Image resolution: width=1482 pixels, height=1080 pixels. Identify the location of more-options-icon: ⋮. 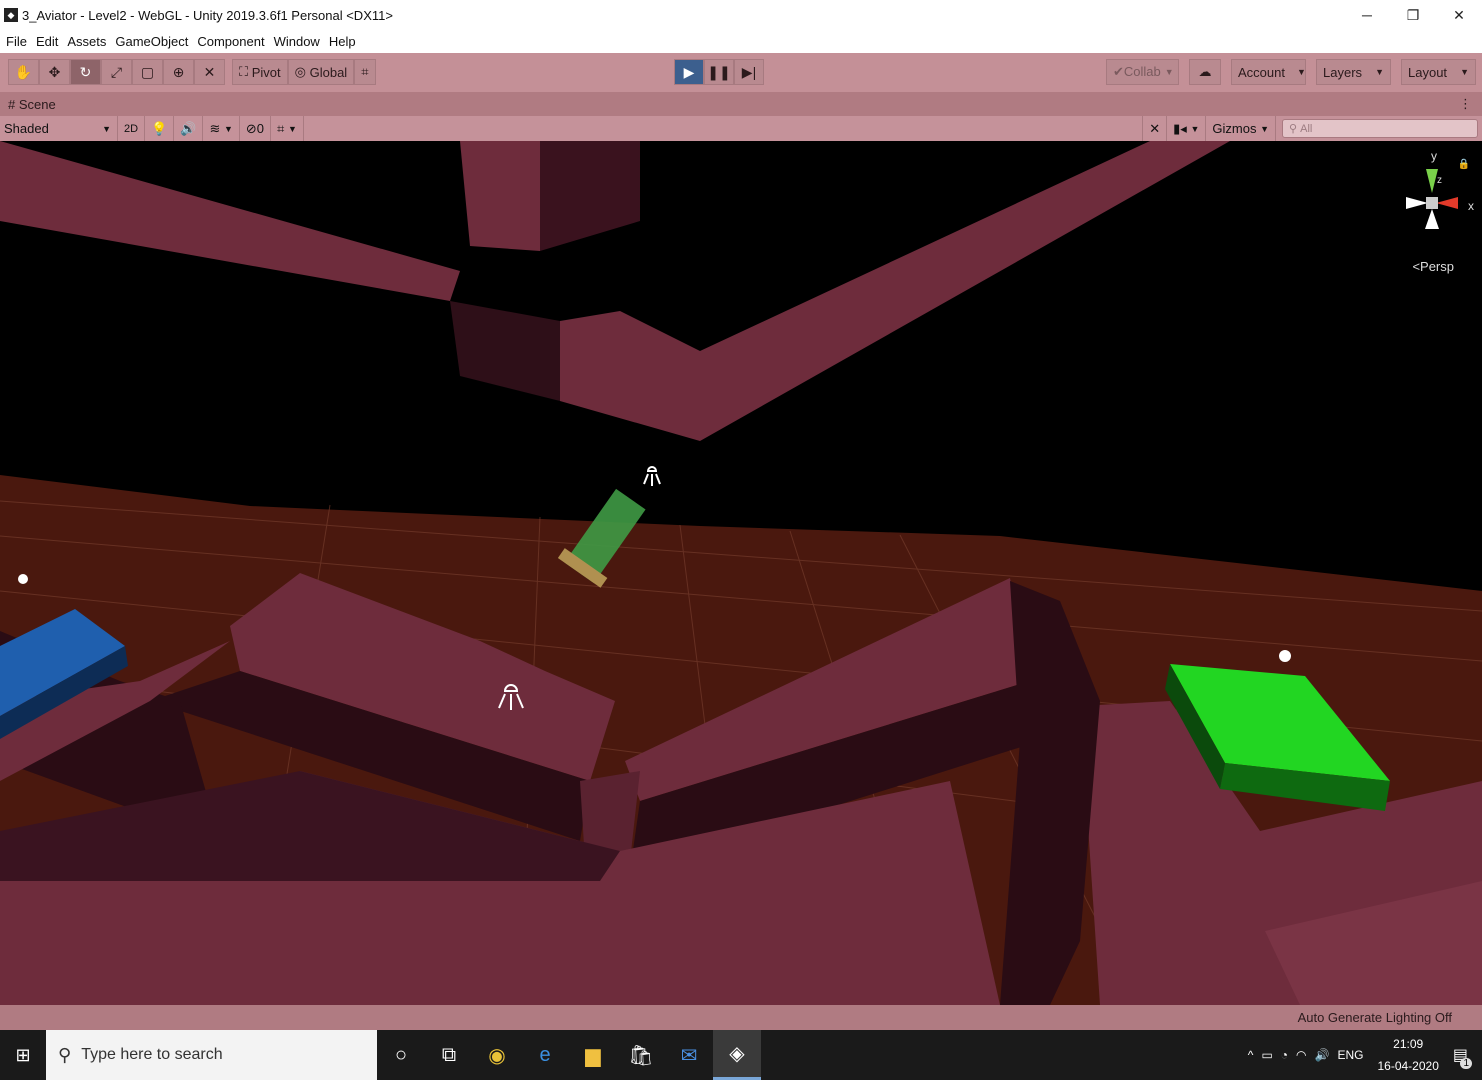
(1465, 104).